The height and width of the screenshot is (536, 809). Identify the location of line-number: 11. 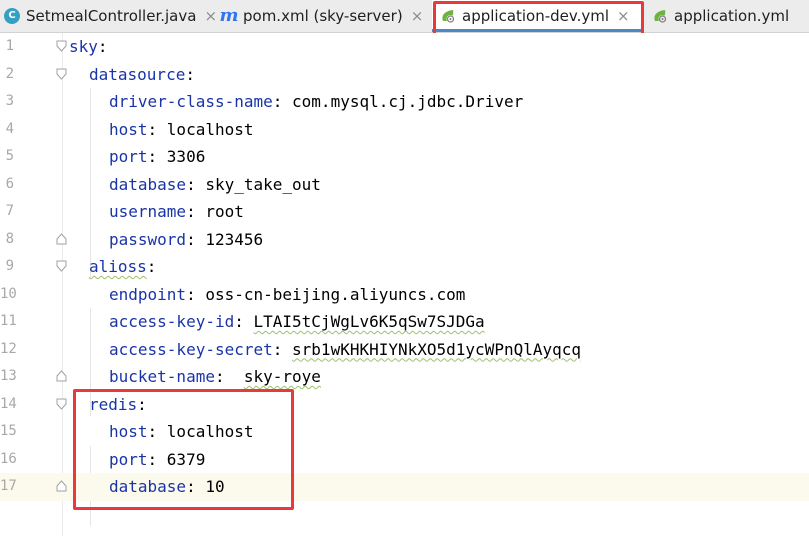
(8, 321).